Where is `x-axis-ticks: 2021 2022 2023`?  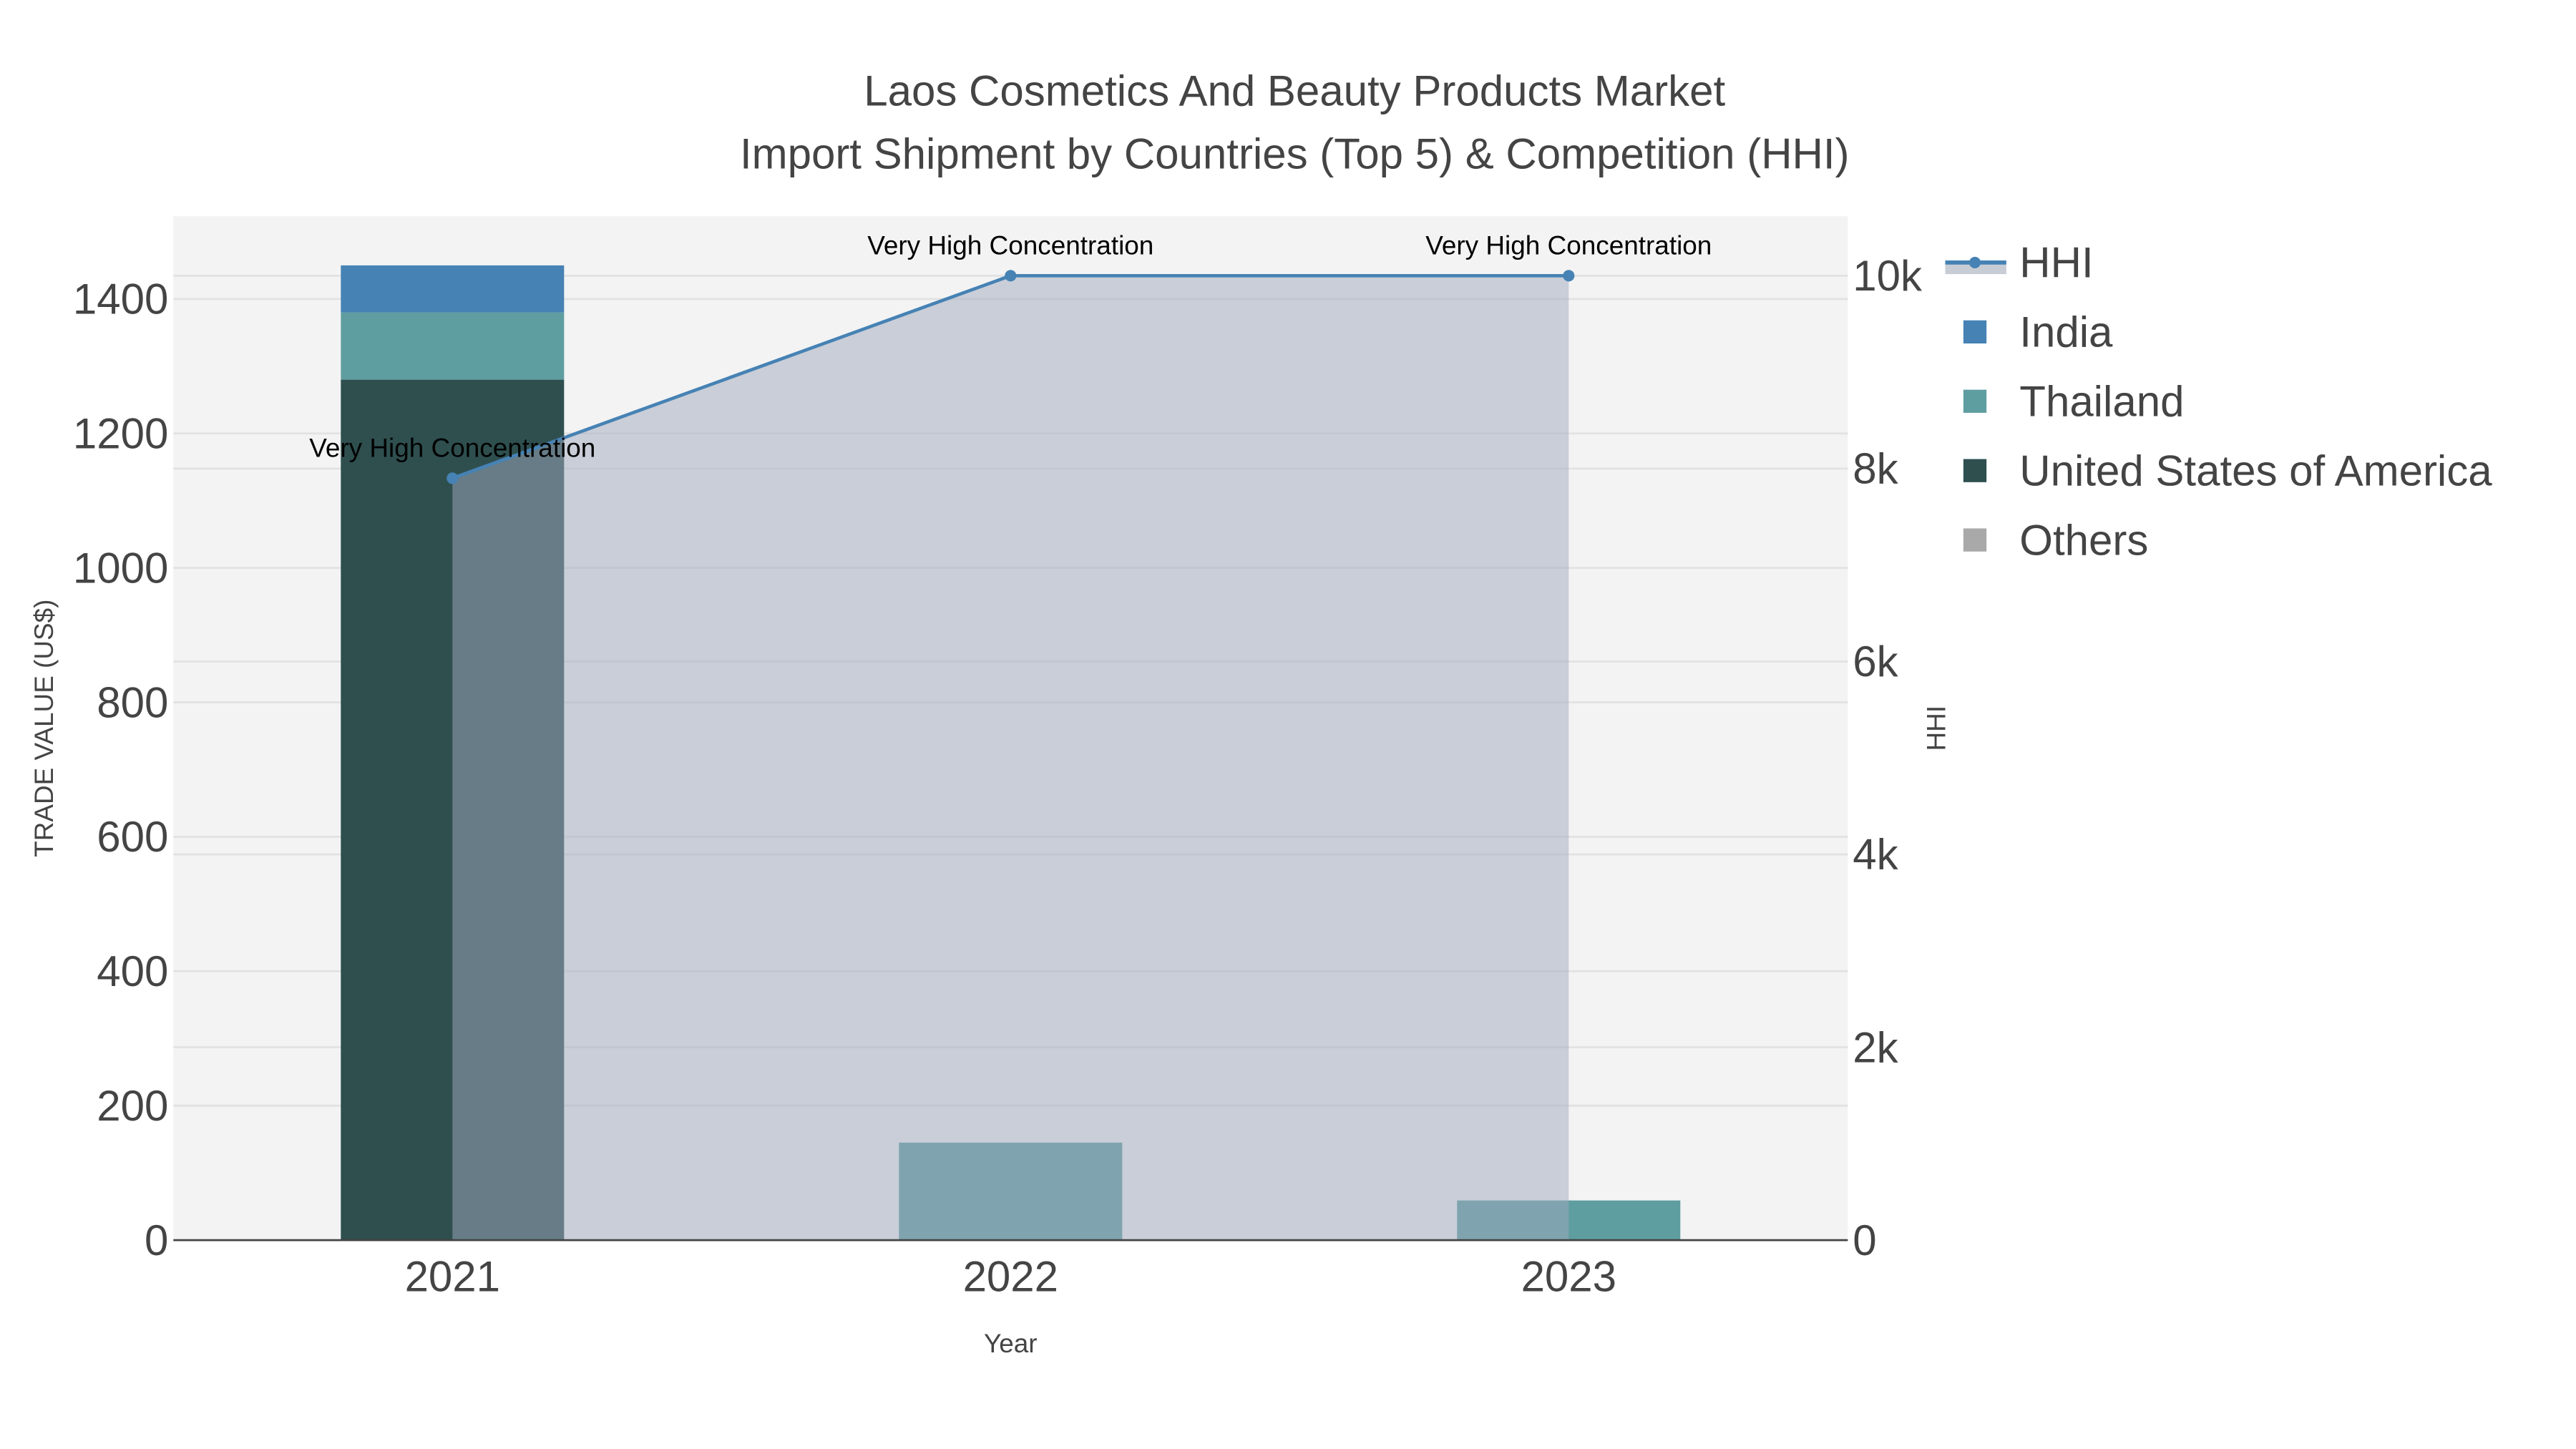 x-axis-ticks: 2021 2022 2023 is located at coordinates (1010, 1277).